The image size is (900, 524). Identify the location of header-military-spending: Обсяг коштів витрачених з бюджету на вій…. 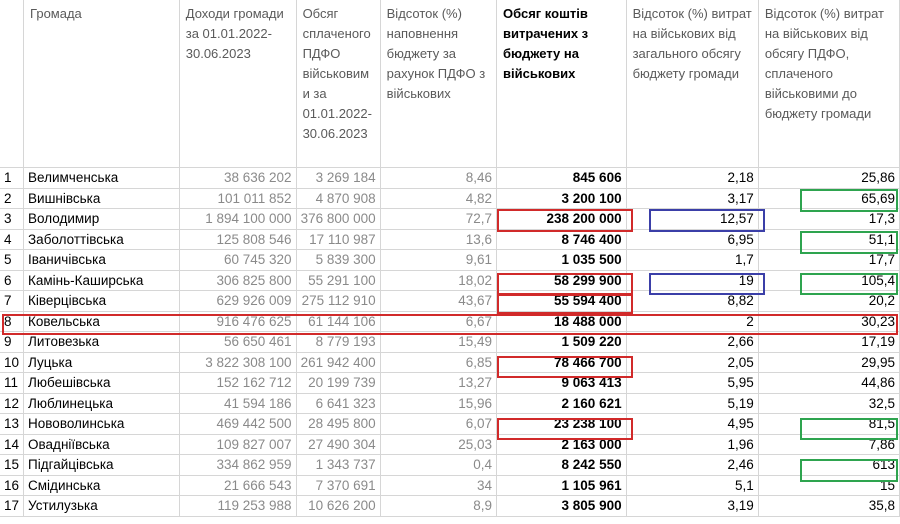
(561, 84).